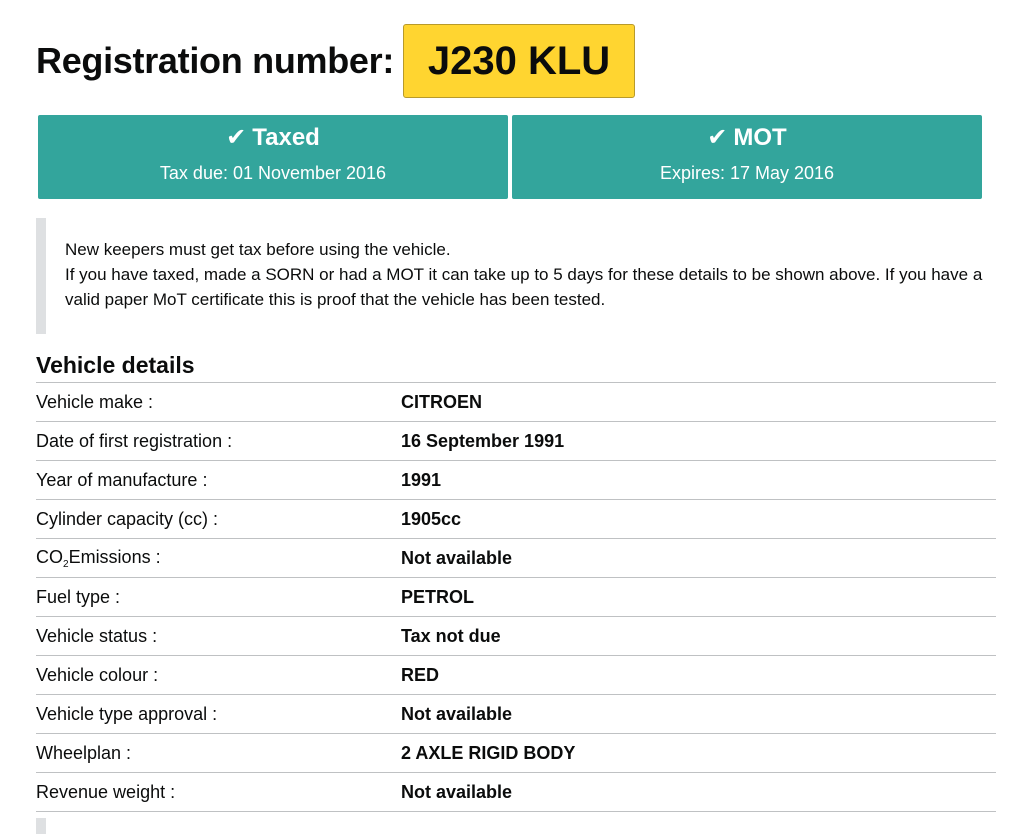 This screenshot has width=1023, height=834. I want to click on detail-key: Wheelplan :, so click(84, 752).